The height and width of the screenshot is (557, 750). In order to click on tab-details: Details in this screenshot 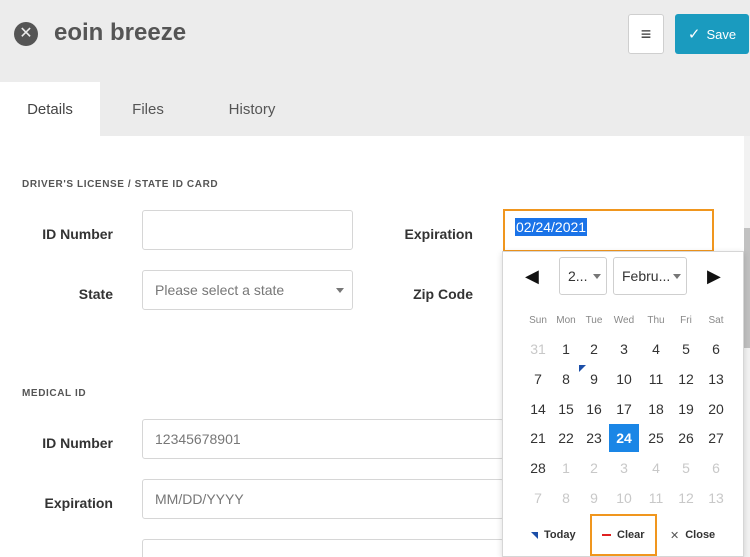, I will do `click(50, 109)`.